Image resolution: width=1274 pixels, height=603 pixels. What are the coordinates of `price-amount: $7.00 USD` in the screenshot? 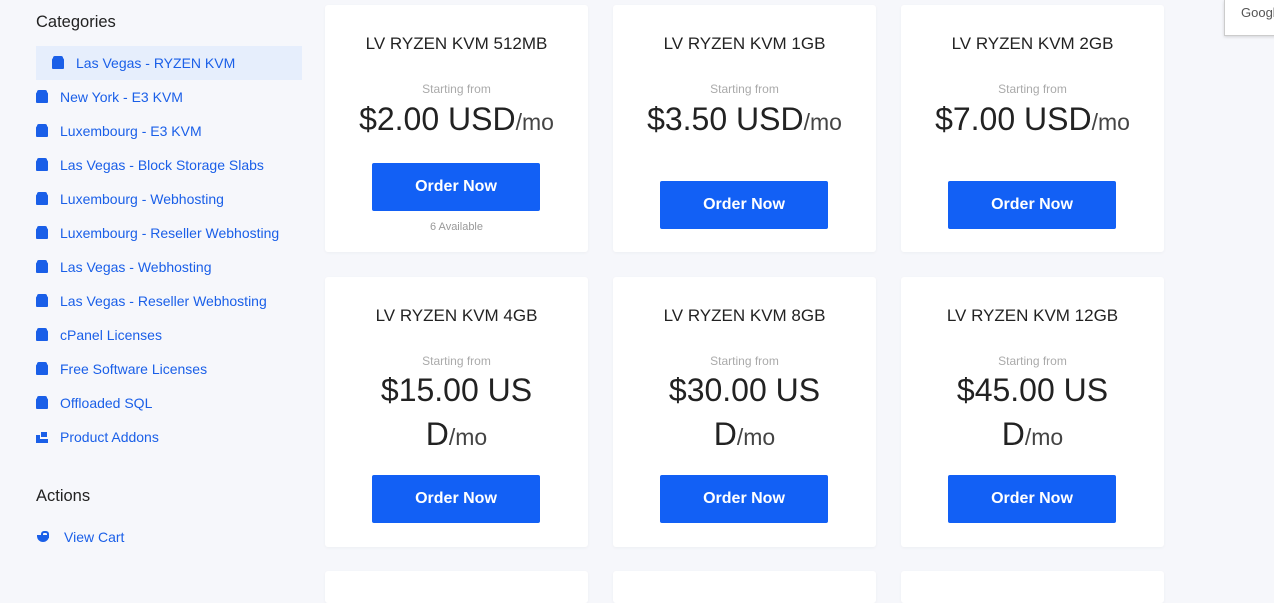 It's located at (1013, 119).